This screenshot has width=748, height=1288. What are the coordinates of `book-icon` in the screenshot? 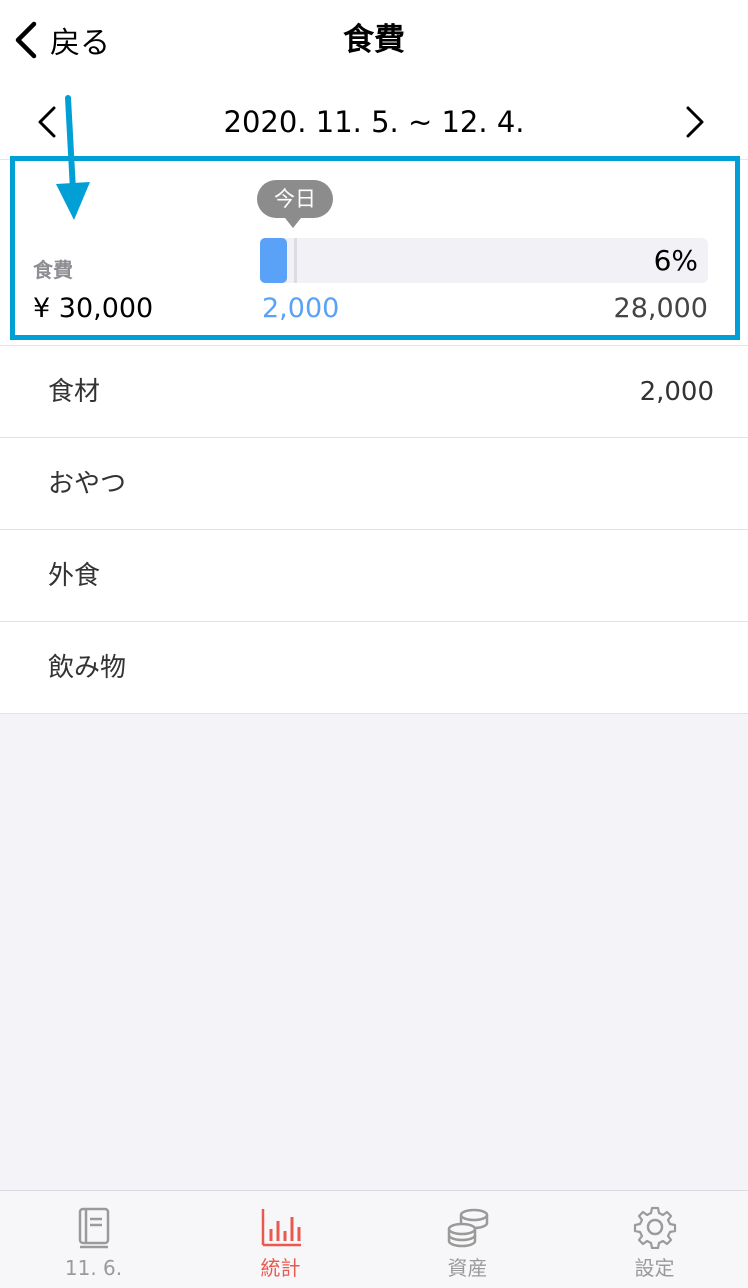 It's located at (93, 1228).